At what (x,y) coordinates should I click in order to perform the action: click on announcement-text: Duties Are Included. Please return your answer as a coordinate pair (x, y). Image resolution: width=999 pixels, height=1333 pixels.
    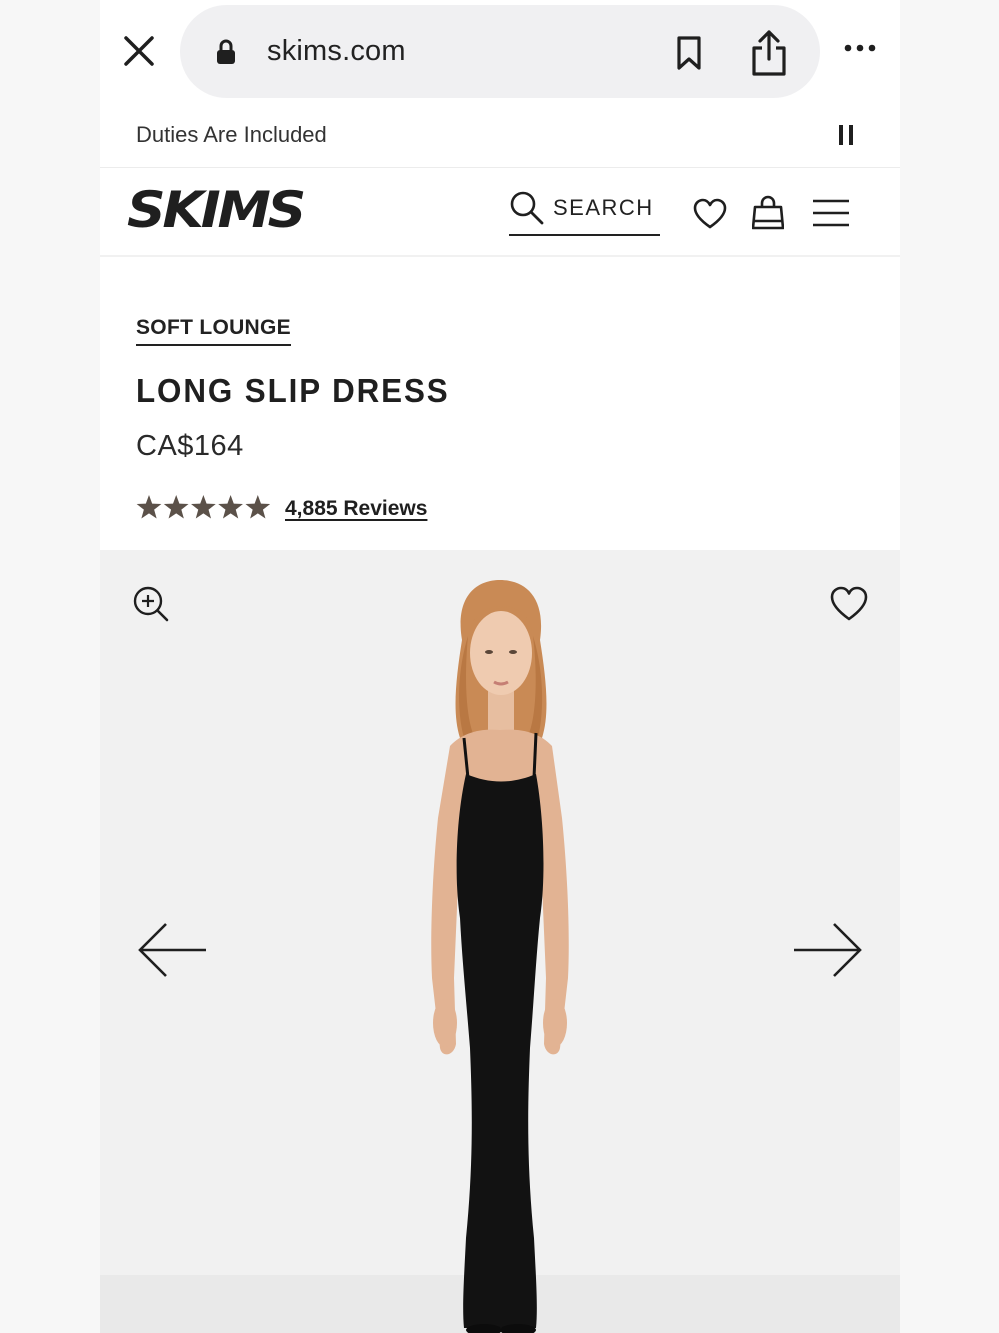
    Looking at the image, I should click on (231, 134).